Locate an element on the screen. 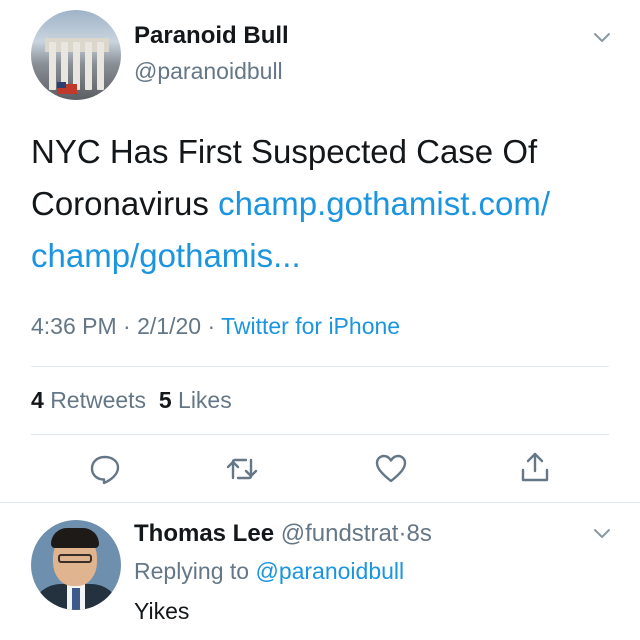 This screenshot has height=640, width=640. like-count: 5 is located at coordinates (165, 400).